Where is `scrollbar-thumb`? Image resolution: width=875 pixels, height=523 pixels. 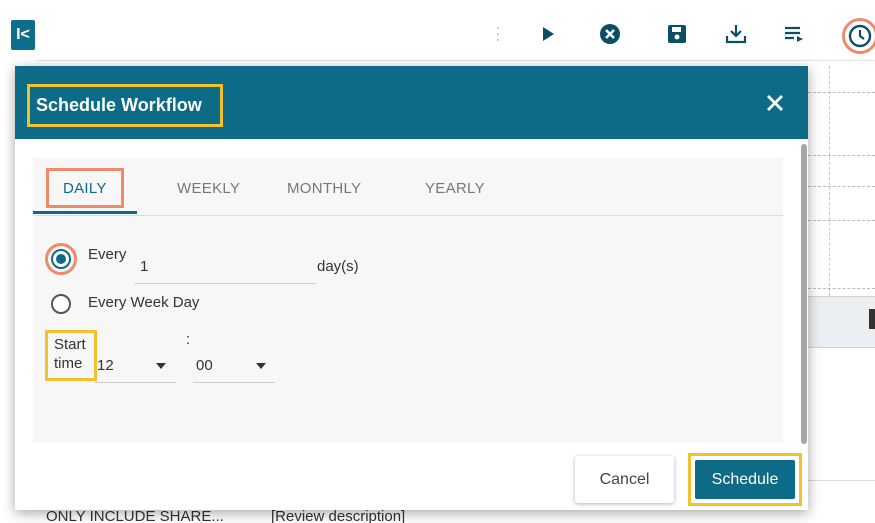 scrollbar-thumb is located at coordinates (804, 294).